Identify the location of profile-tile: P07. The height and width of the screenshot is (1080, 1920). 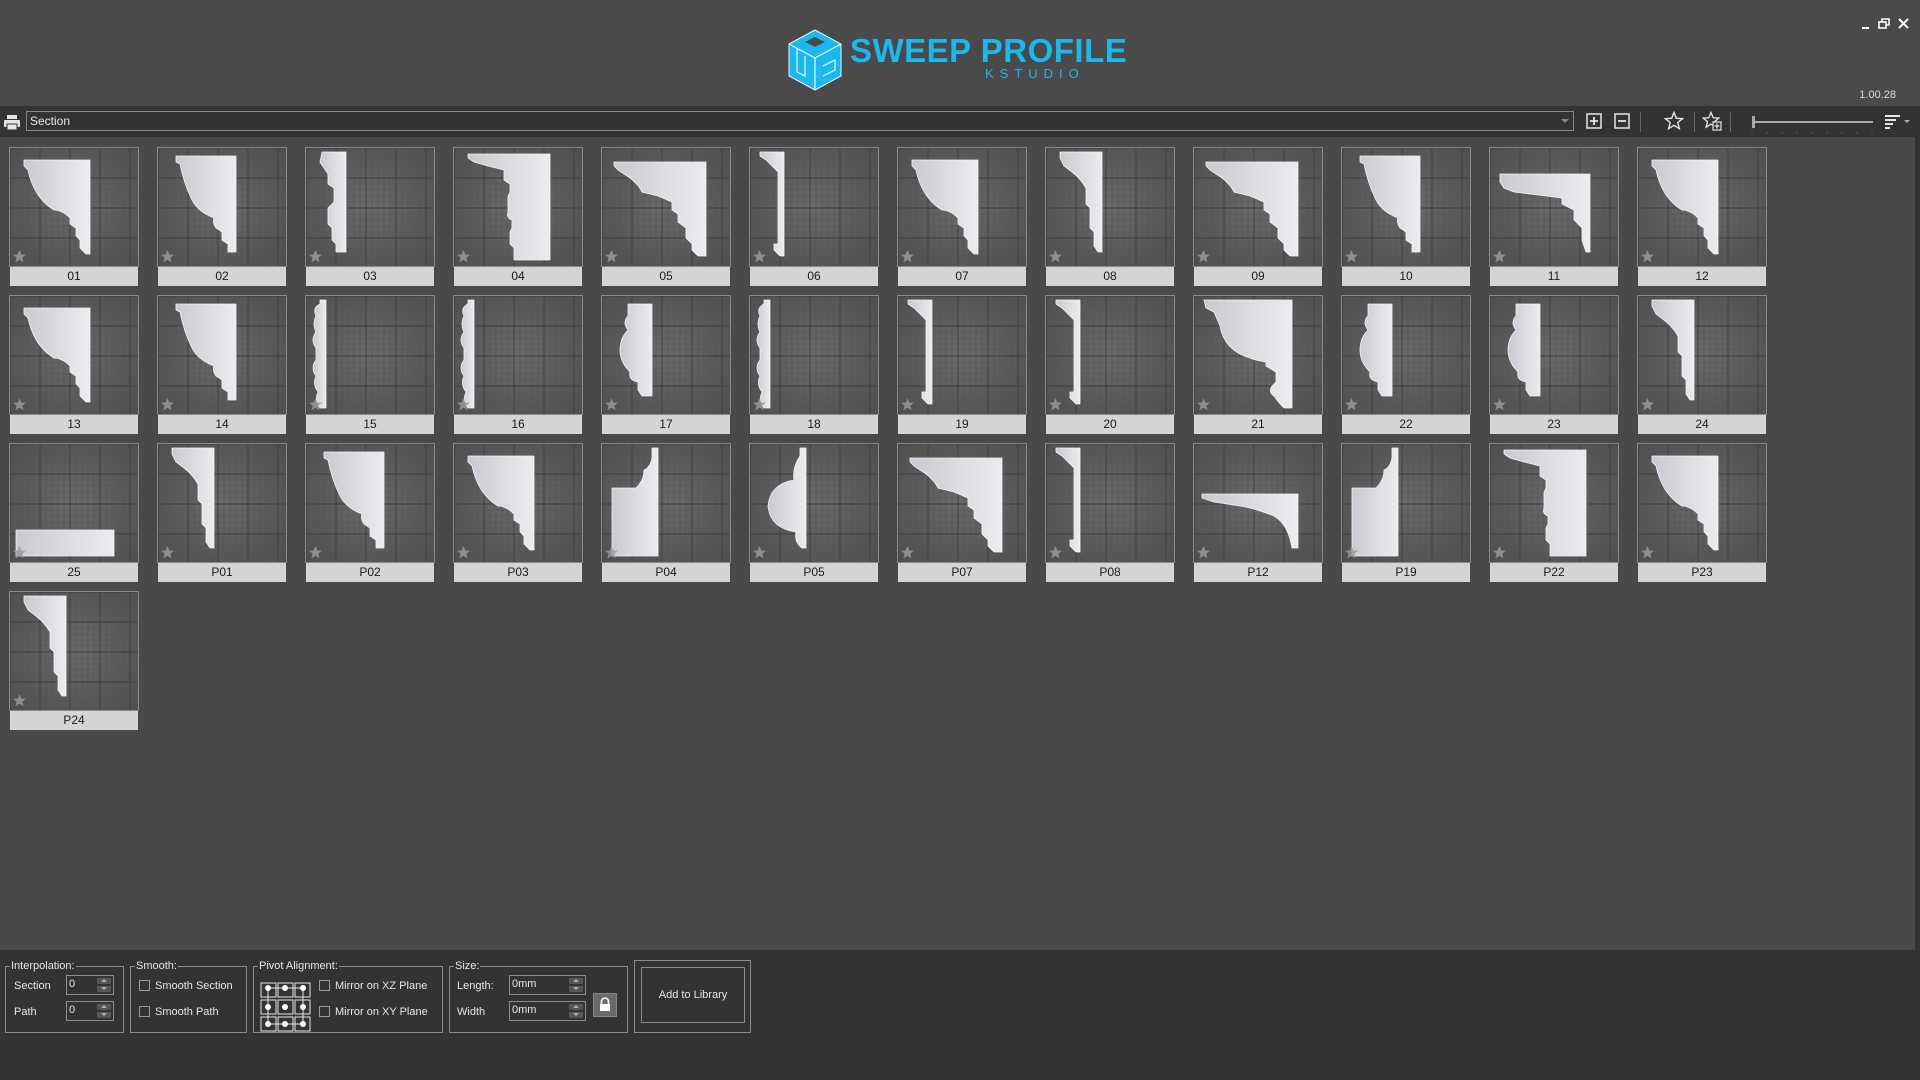
(962, 512).